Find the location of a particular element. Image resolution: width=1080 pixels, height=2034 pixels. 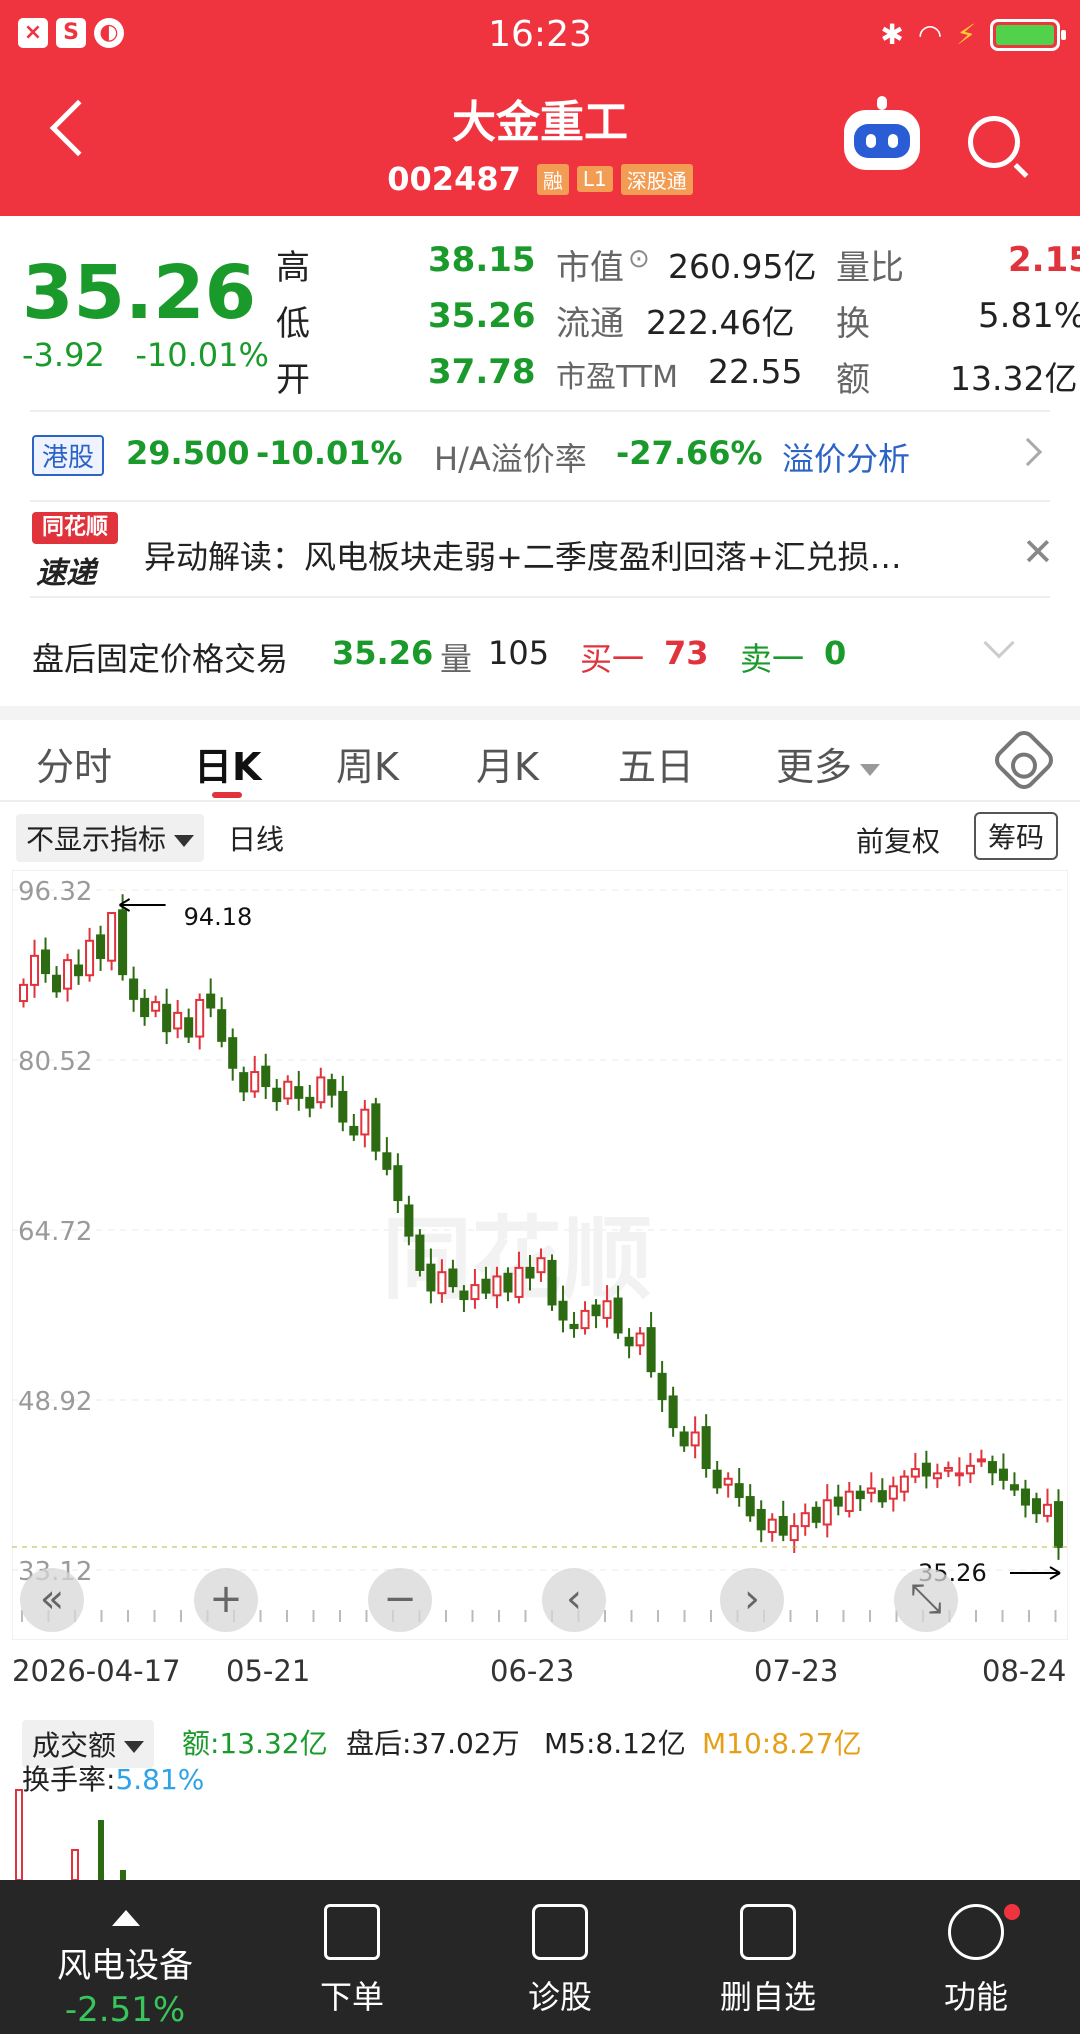

bluetooth-icon: ✱ is located at coordinates (892, 34).